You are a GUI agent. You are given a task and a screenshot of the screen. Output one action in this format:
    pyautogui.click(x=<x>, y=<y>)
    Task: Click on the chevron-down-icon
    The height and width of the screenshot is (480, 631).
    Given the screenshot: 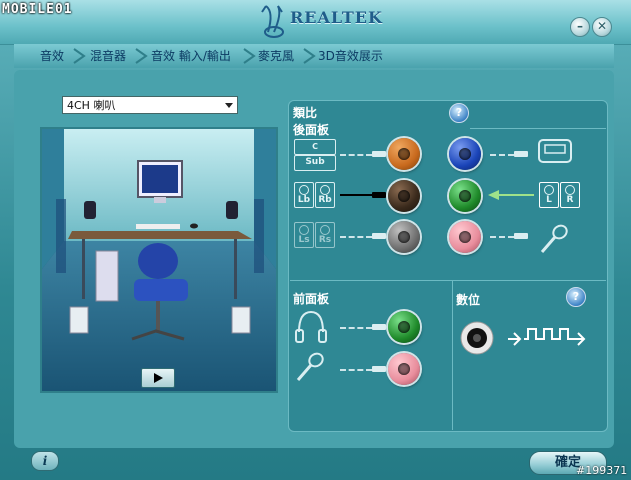 What is the action you would take?
    pyautogui.click(x=229, y=105)
    